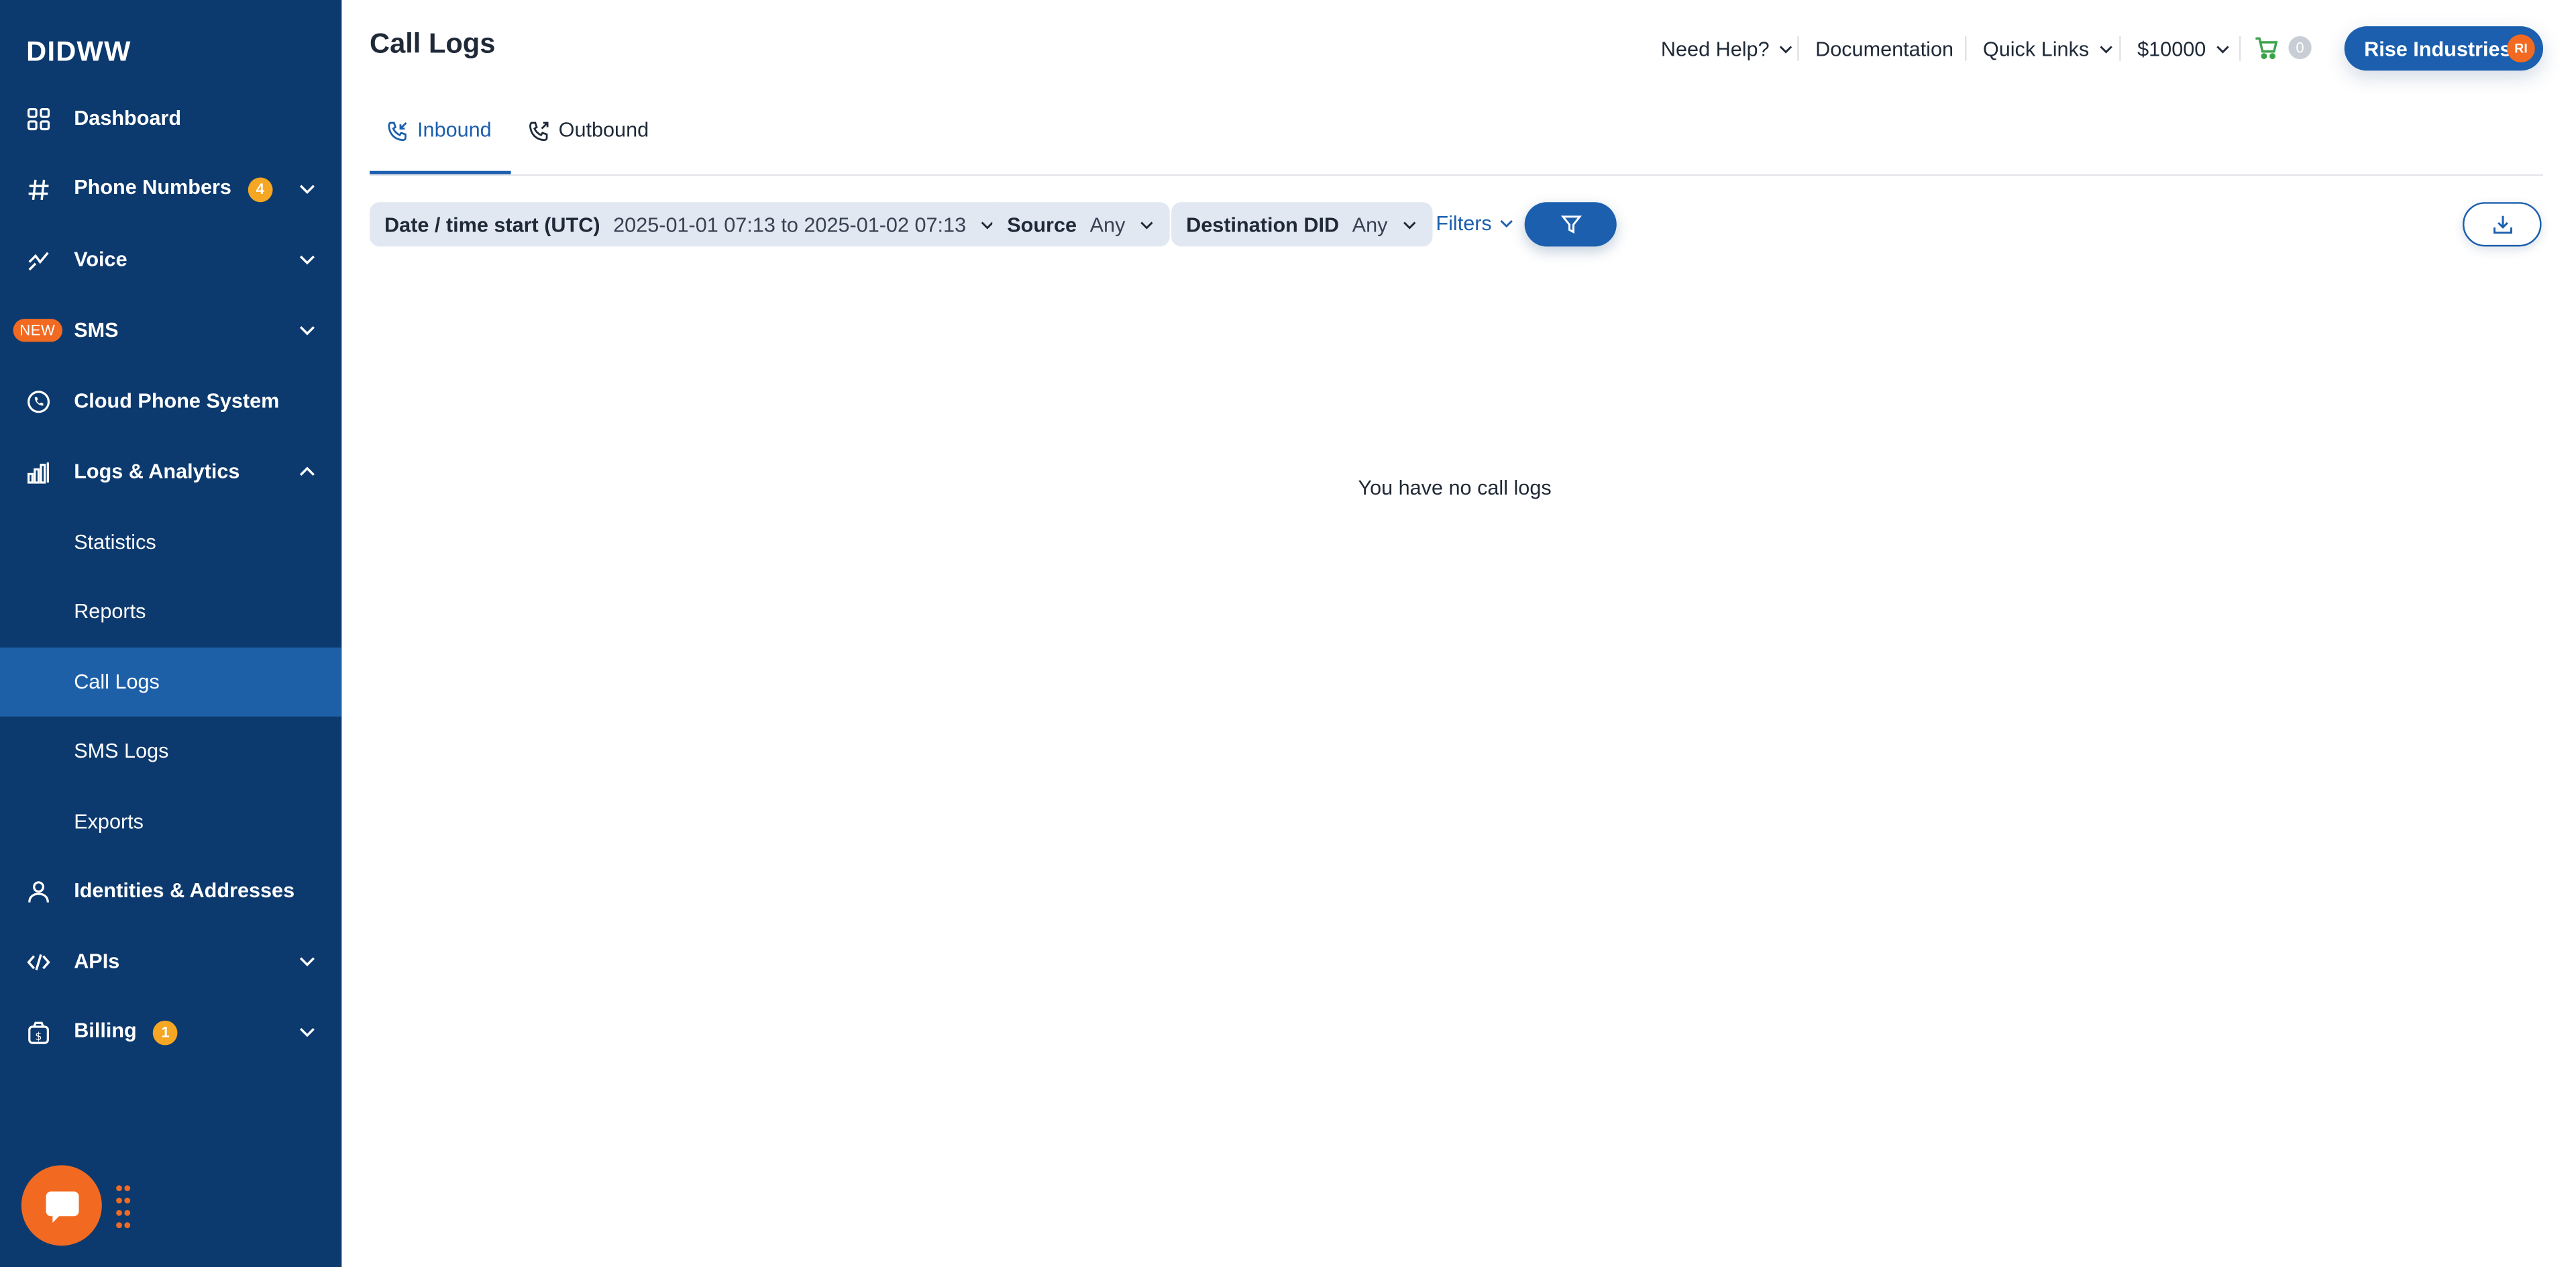 The height and width of the screenshot is (1267, 2576). What do you see at coordinates (115, 542) in the screenshot?
I see `sidebar-subitem-label: Statistics` at bounding box center [115, 542].